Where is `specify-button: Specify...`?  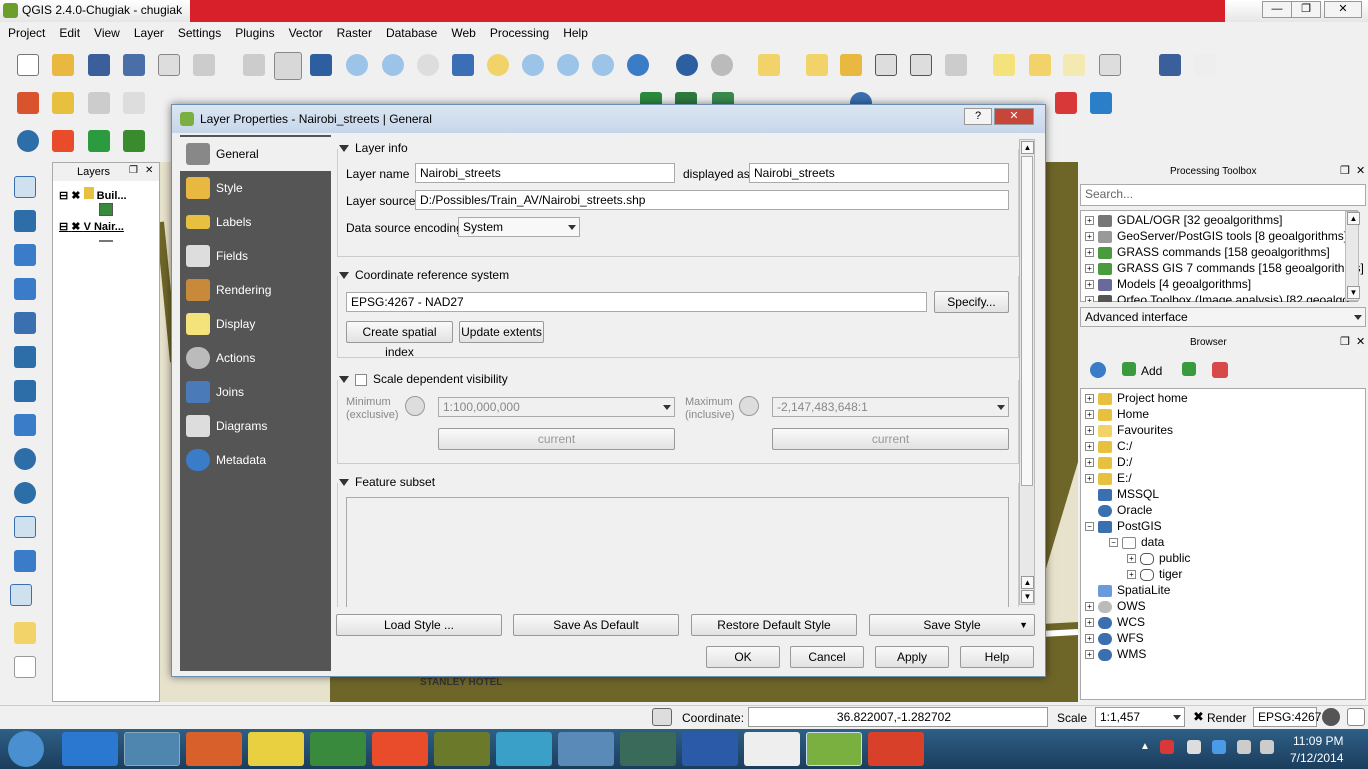
specify-button: Specify... is located at coordinates (971, 302).